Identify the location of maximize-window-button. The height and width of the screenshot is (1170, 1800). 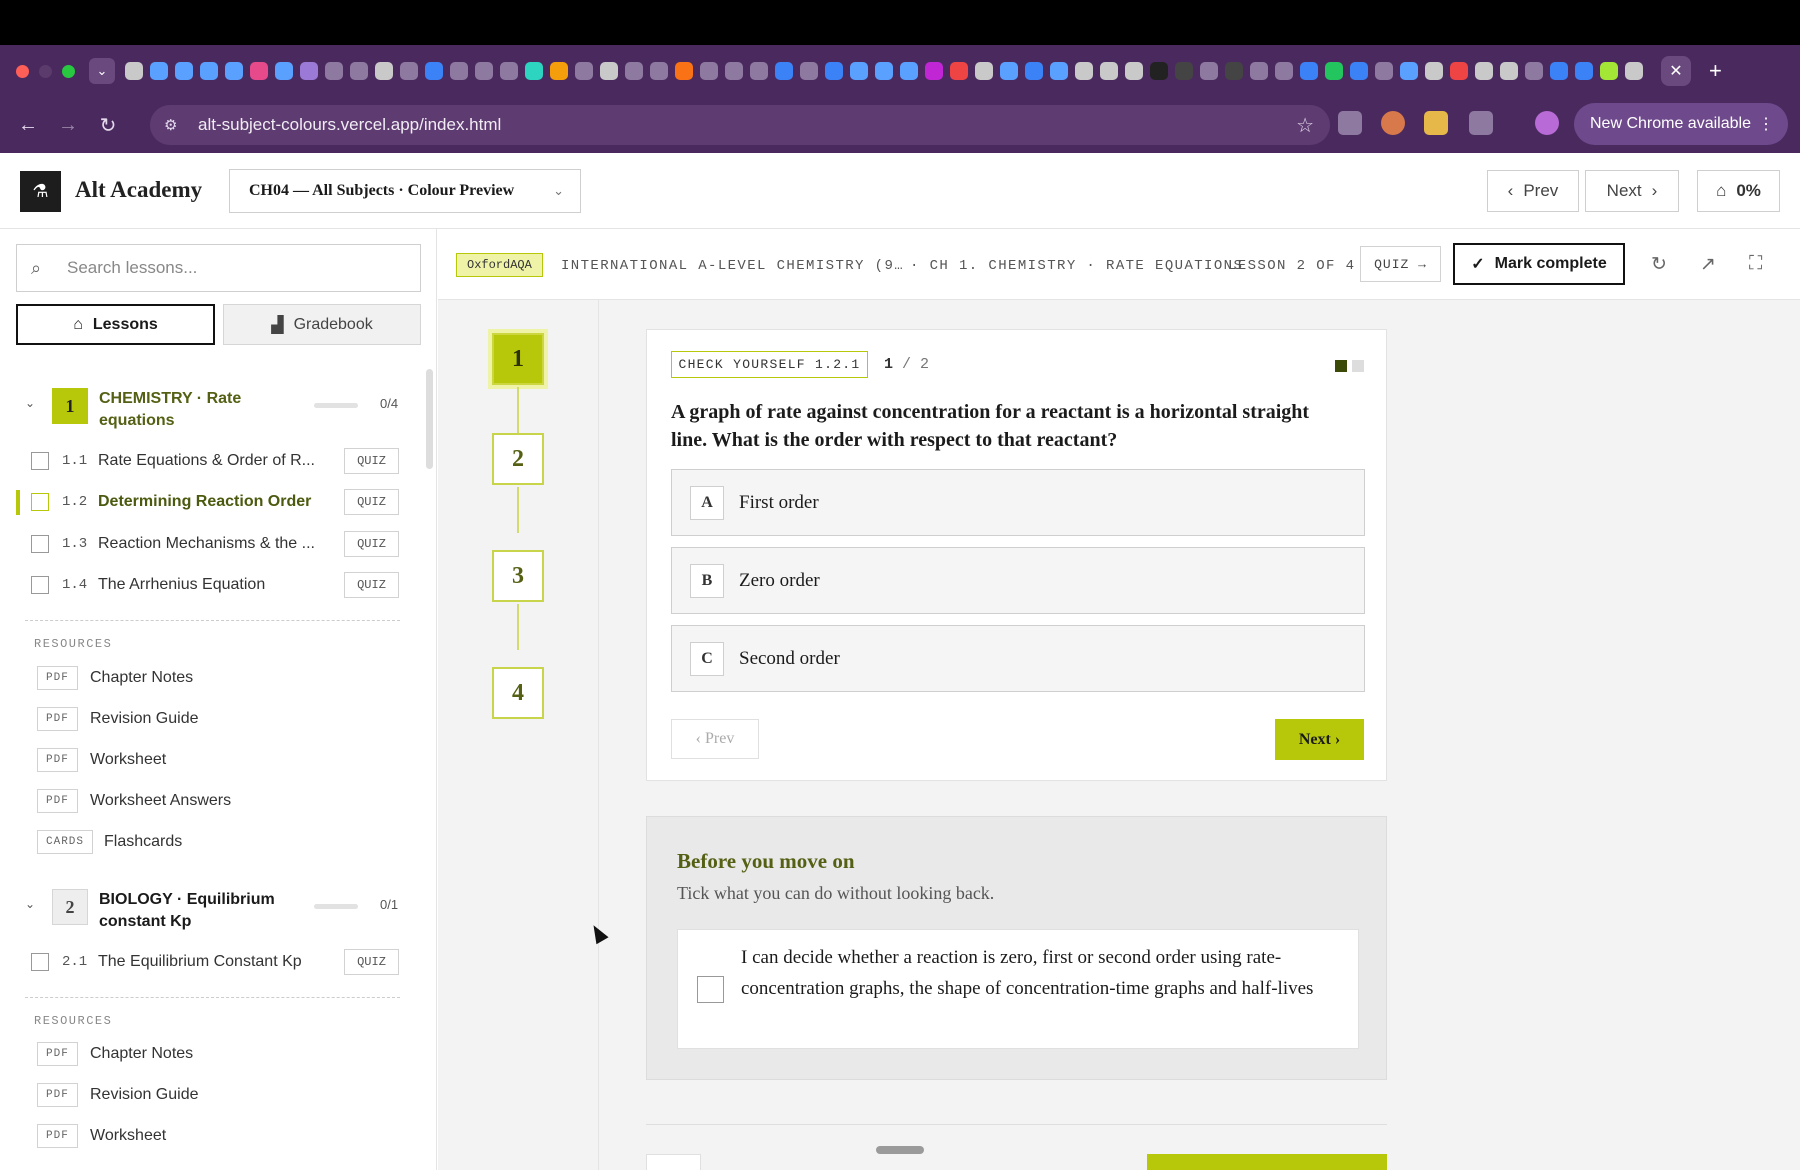
(68, 71).